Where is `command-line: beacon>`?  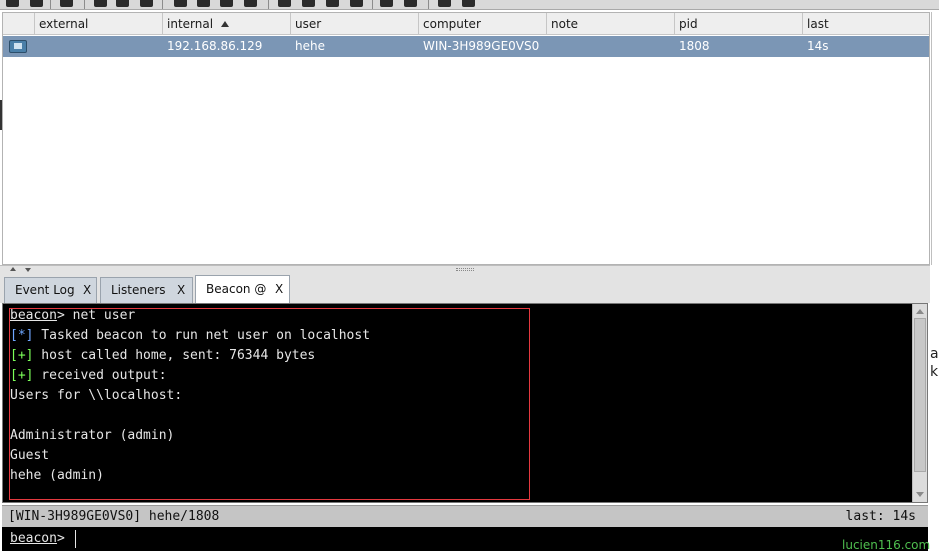 command-line: beacon> is located at coordinates (465, 539).